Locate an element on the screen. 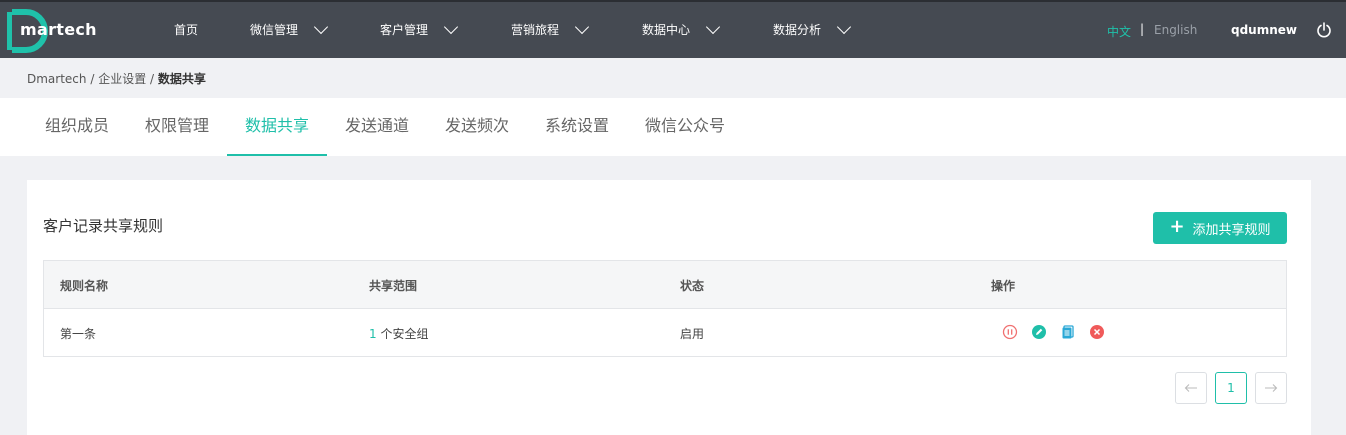 This screenshot has height=435, width=1346. nav-item-data-center: 数据中心 is located at coordinates (681, 28).